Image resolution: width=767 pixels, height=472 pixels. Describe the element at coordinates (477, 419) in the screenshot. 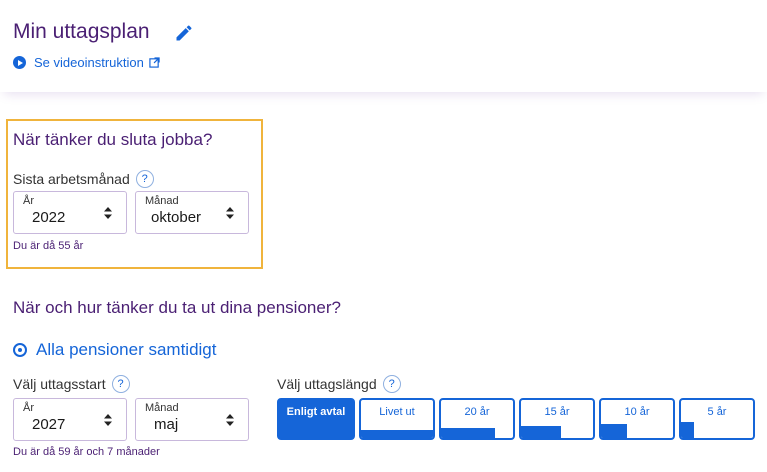

I see `length-option-20-years: 20 år` at that location.